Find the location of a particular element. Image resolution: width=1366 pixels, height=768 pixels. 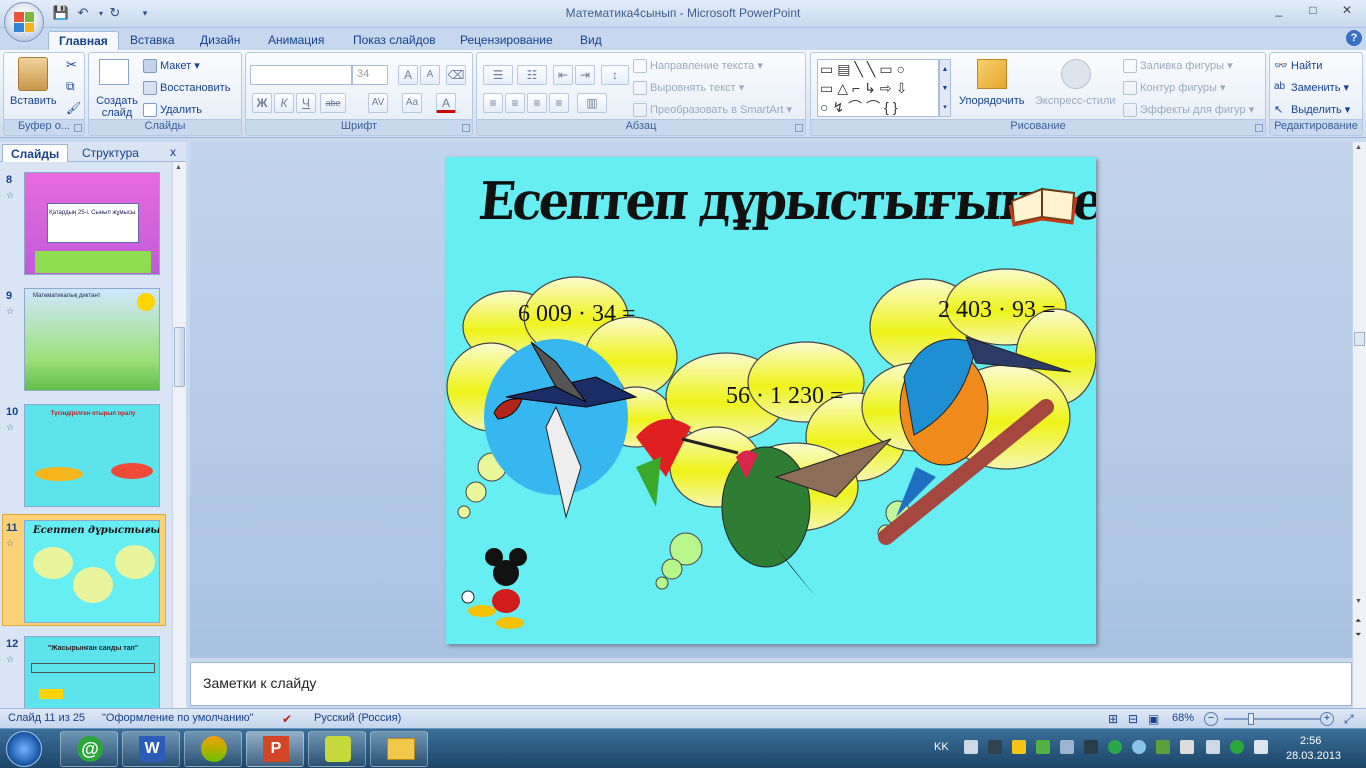

columns-icon: ▥ is located at coordinates (592, 103).